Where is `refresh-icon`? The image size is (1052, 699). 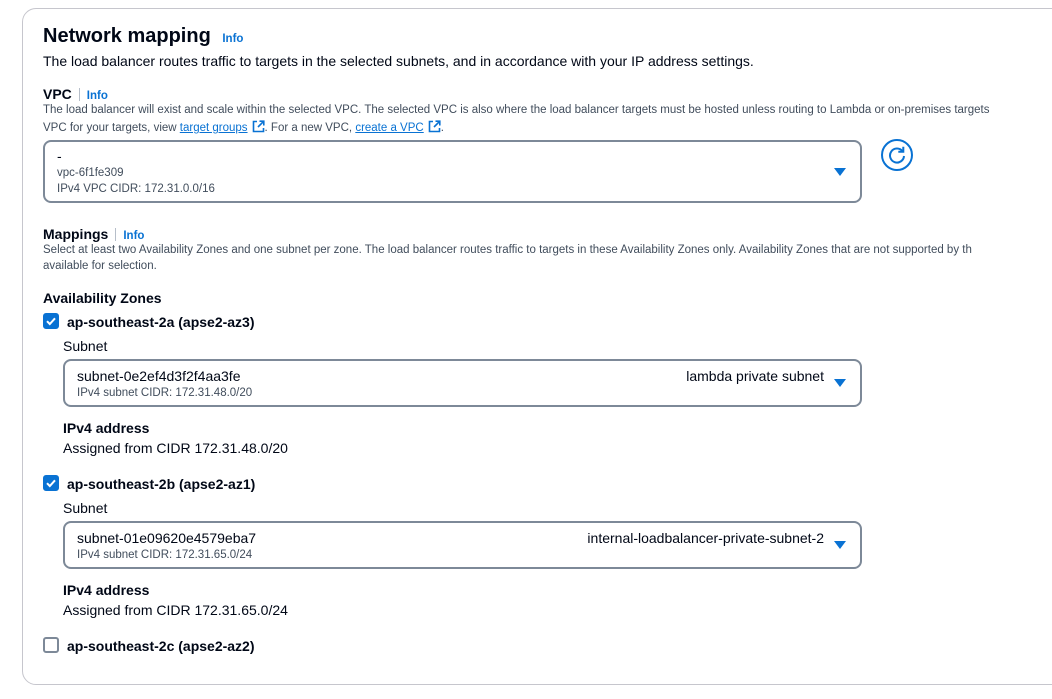 refresh-icon is located at coordinates (897, 155).